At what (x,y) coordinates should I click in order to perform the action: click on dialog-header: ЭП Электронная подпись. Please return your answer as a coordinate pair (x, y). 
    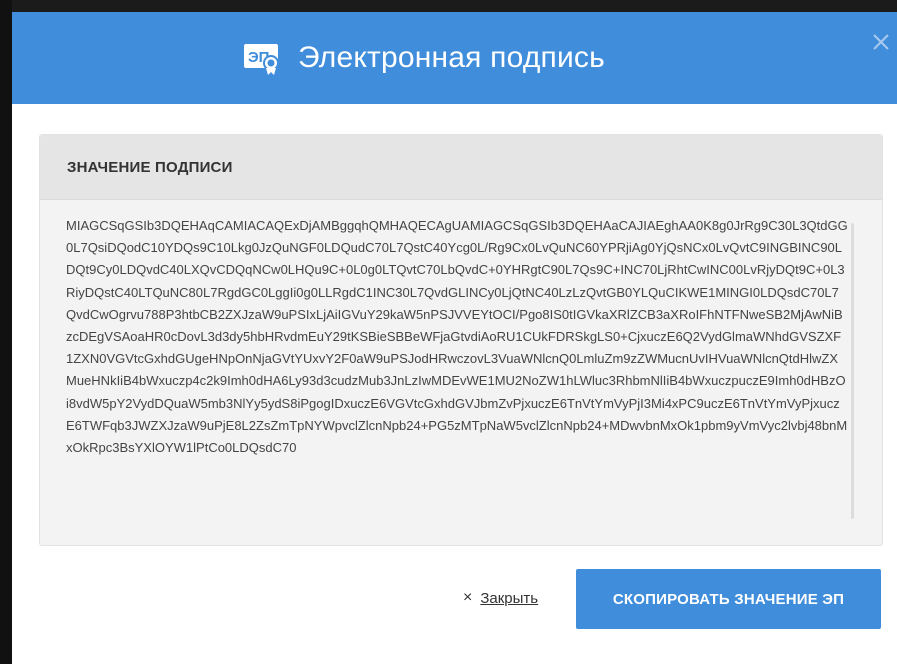
    Looking at the image, I should click on (454, 58).